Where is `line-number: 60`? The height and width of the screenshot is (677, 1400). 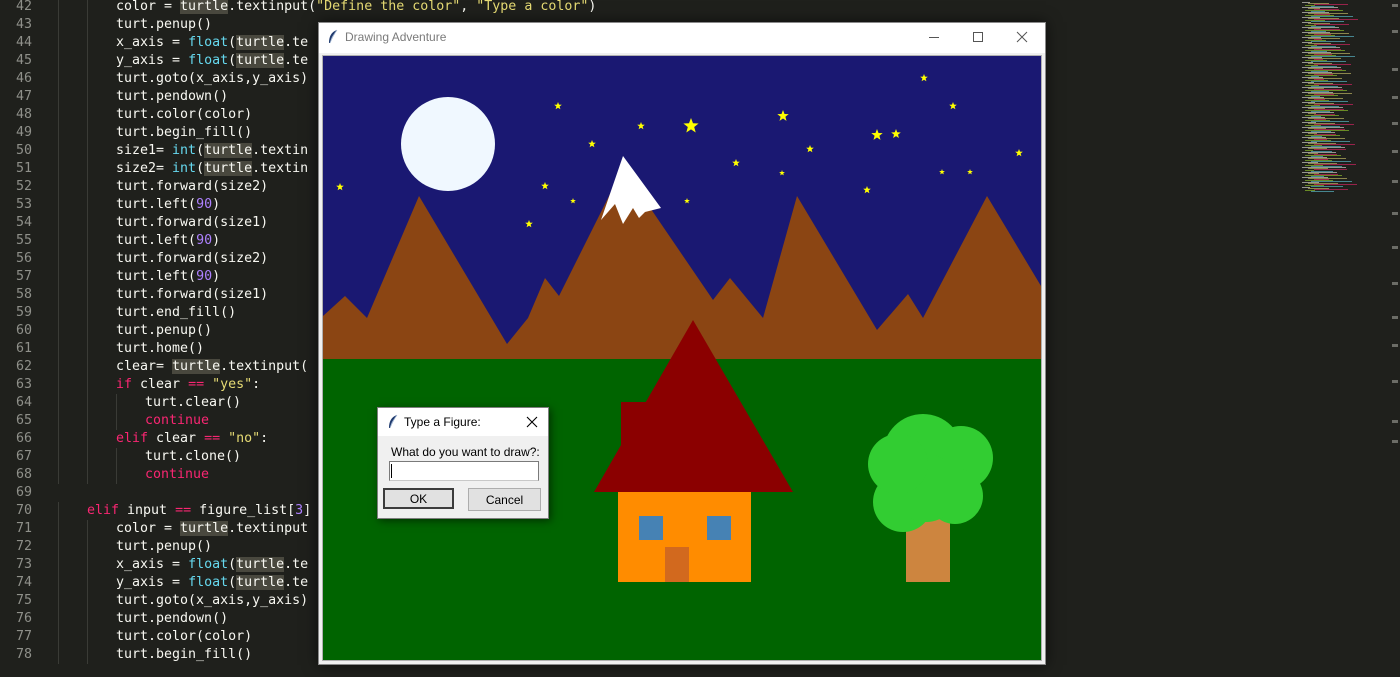 line-number: 60 is located at coordinates (23, 330).